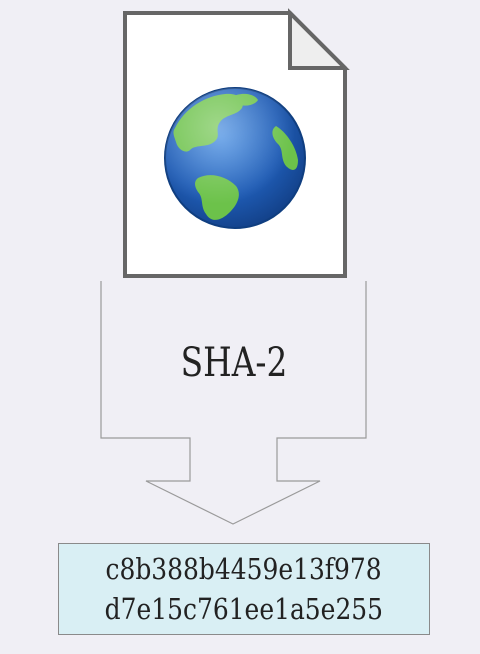  Describe the element at coordinates (235, 158) in the screenshot. I see `globe-icon` at that location.